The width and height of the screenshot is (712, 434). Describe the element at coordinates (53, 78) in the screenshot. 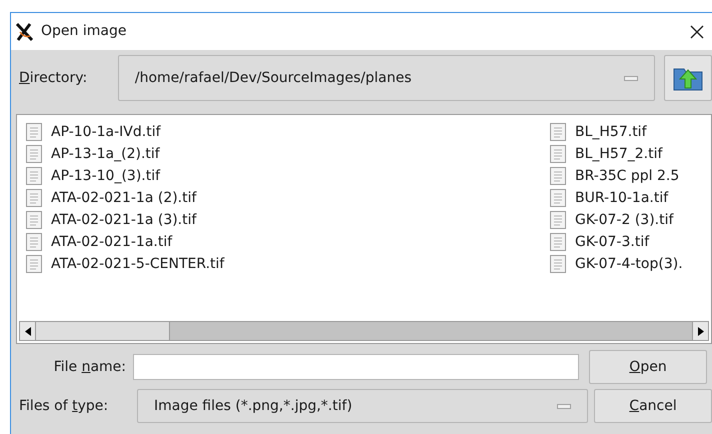

I see `directory-label: Directory:` at that location.